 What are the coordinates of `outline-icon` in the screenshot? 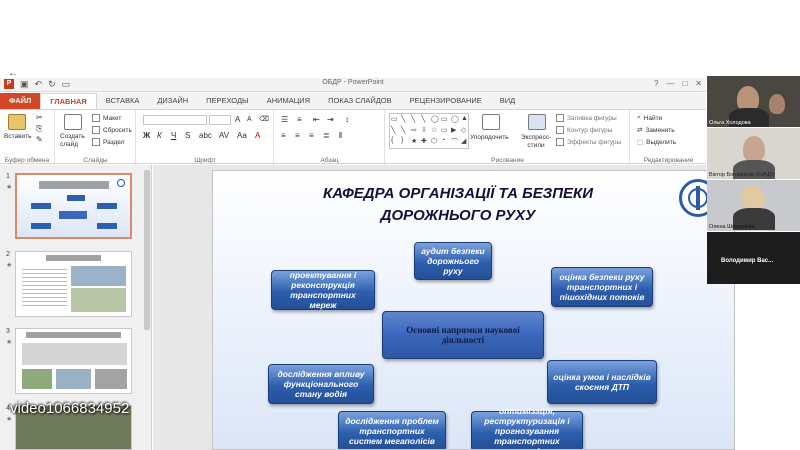 It's located at (560, 130).